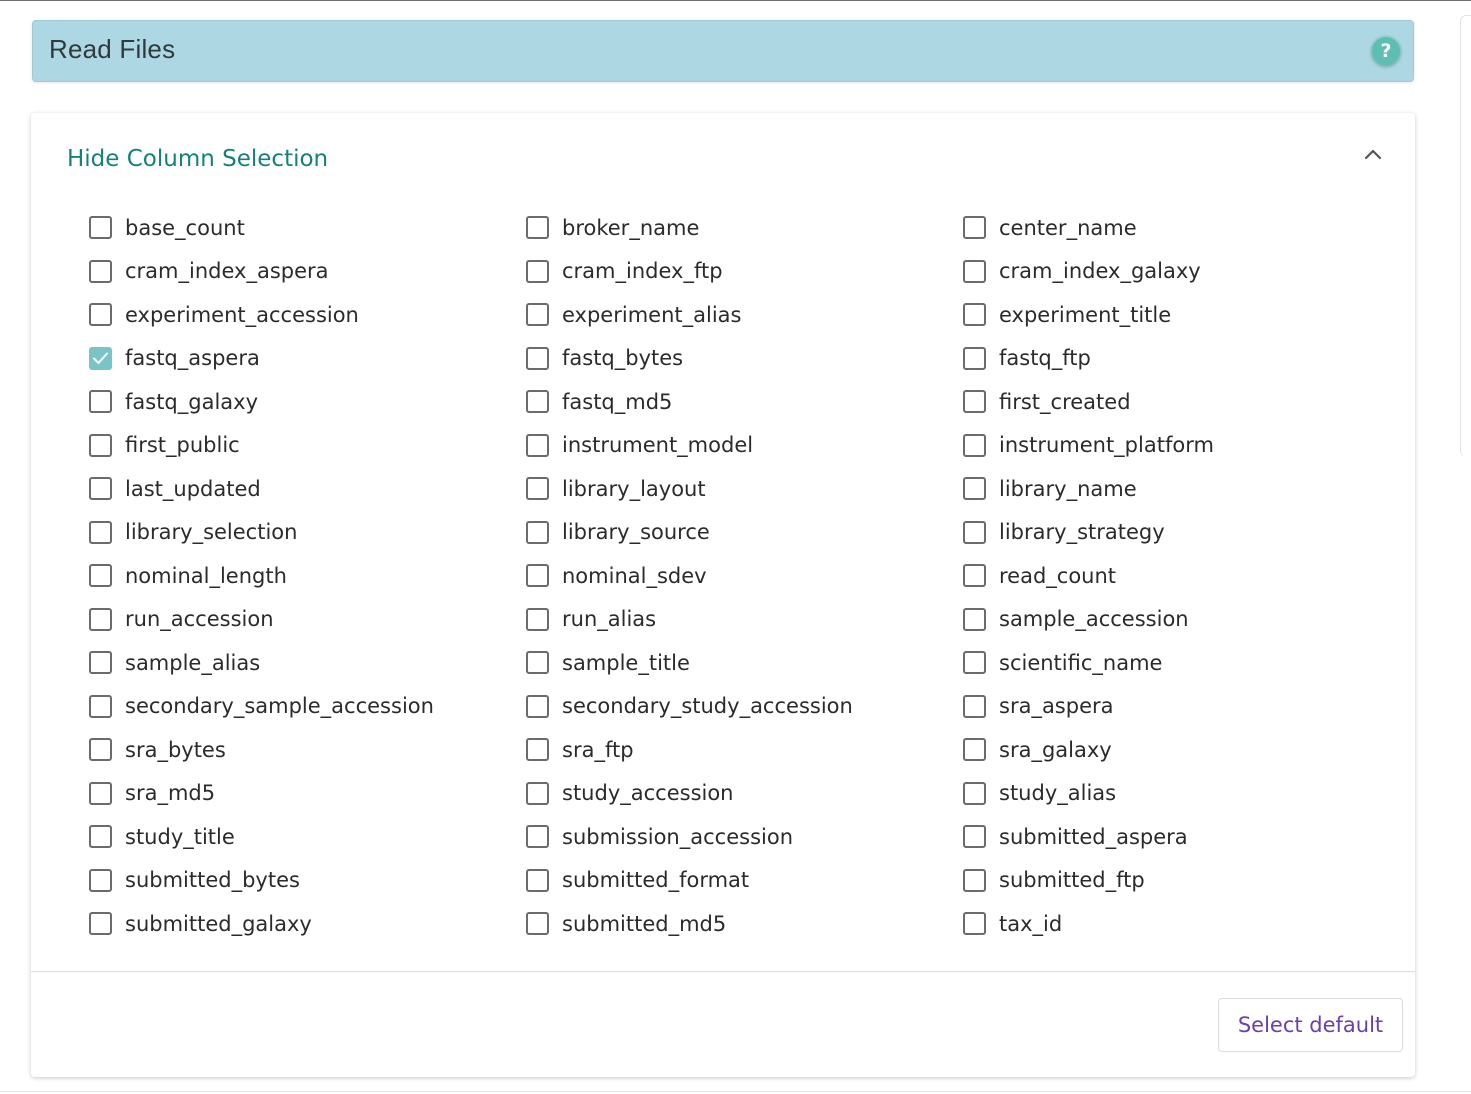  I want to click on column-option: instrument_model, so click(744, 446).